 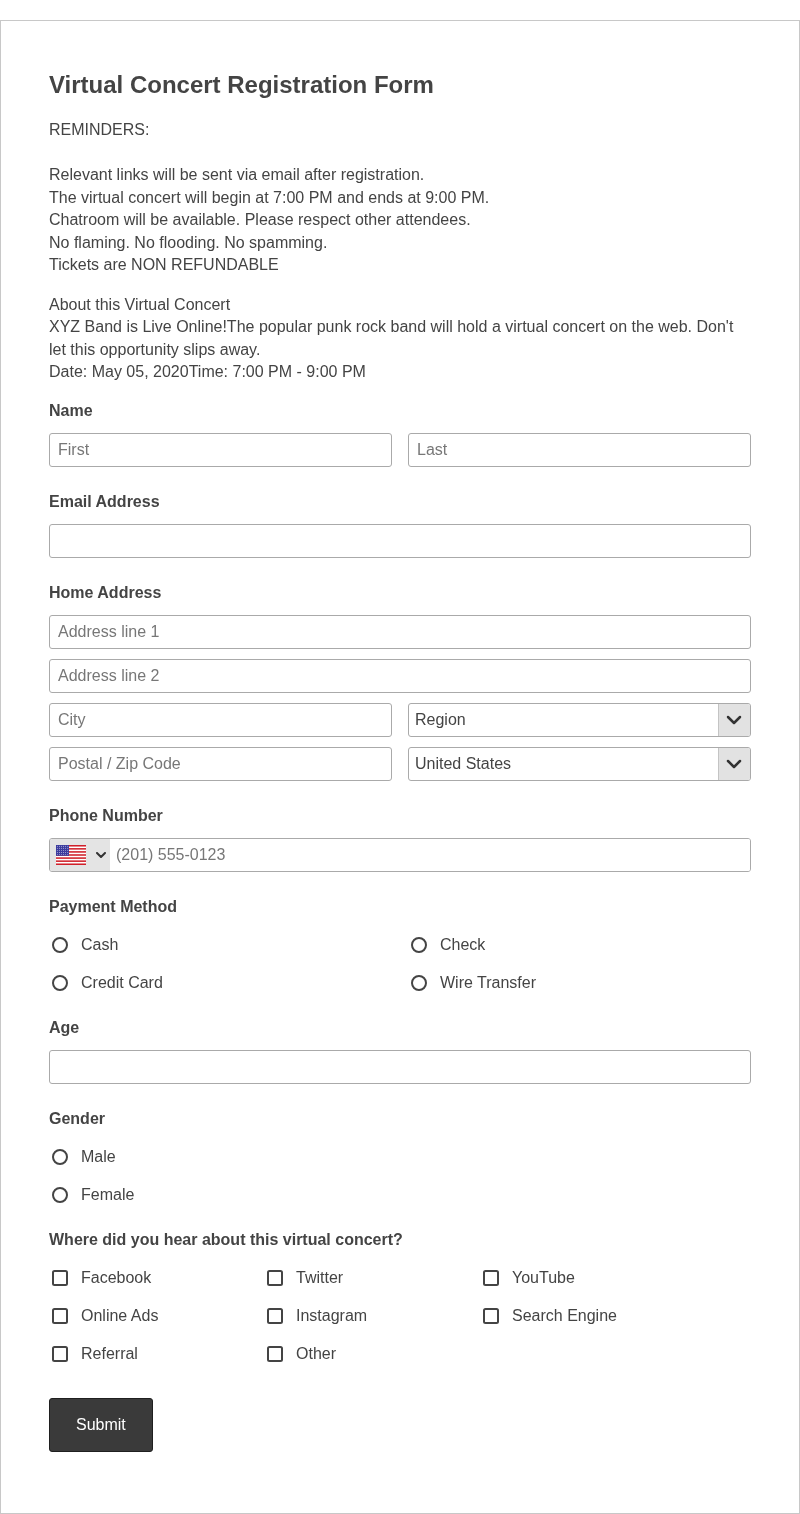 What do you see at coordinates (108, 1194) in the screenshot?
I see `radio-label: Female` at bounding box center [108, 1194].